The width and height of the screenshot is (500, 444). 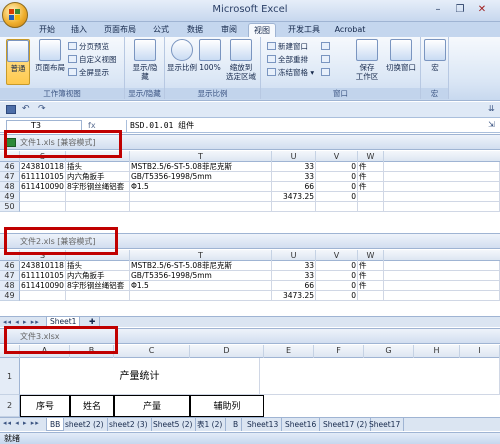 What do you see at coordinates (339, 351) in the screenshot?
I see `column-header: F` at bounding box center [339, 351].